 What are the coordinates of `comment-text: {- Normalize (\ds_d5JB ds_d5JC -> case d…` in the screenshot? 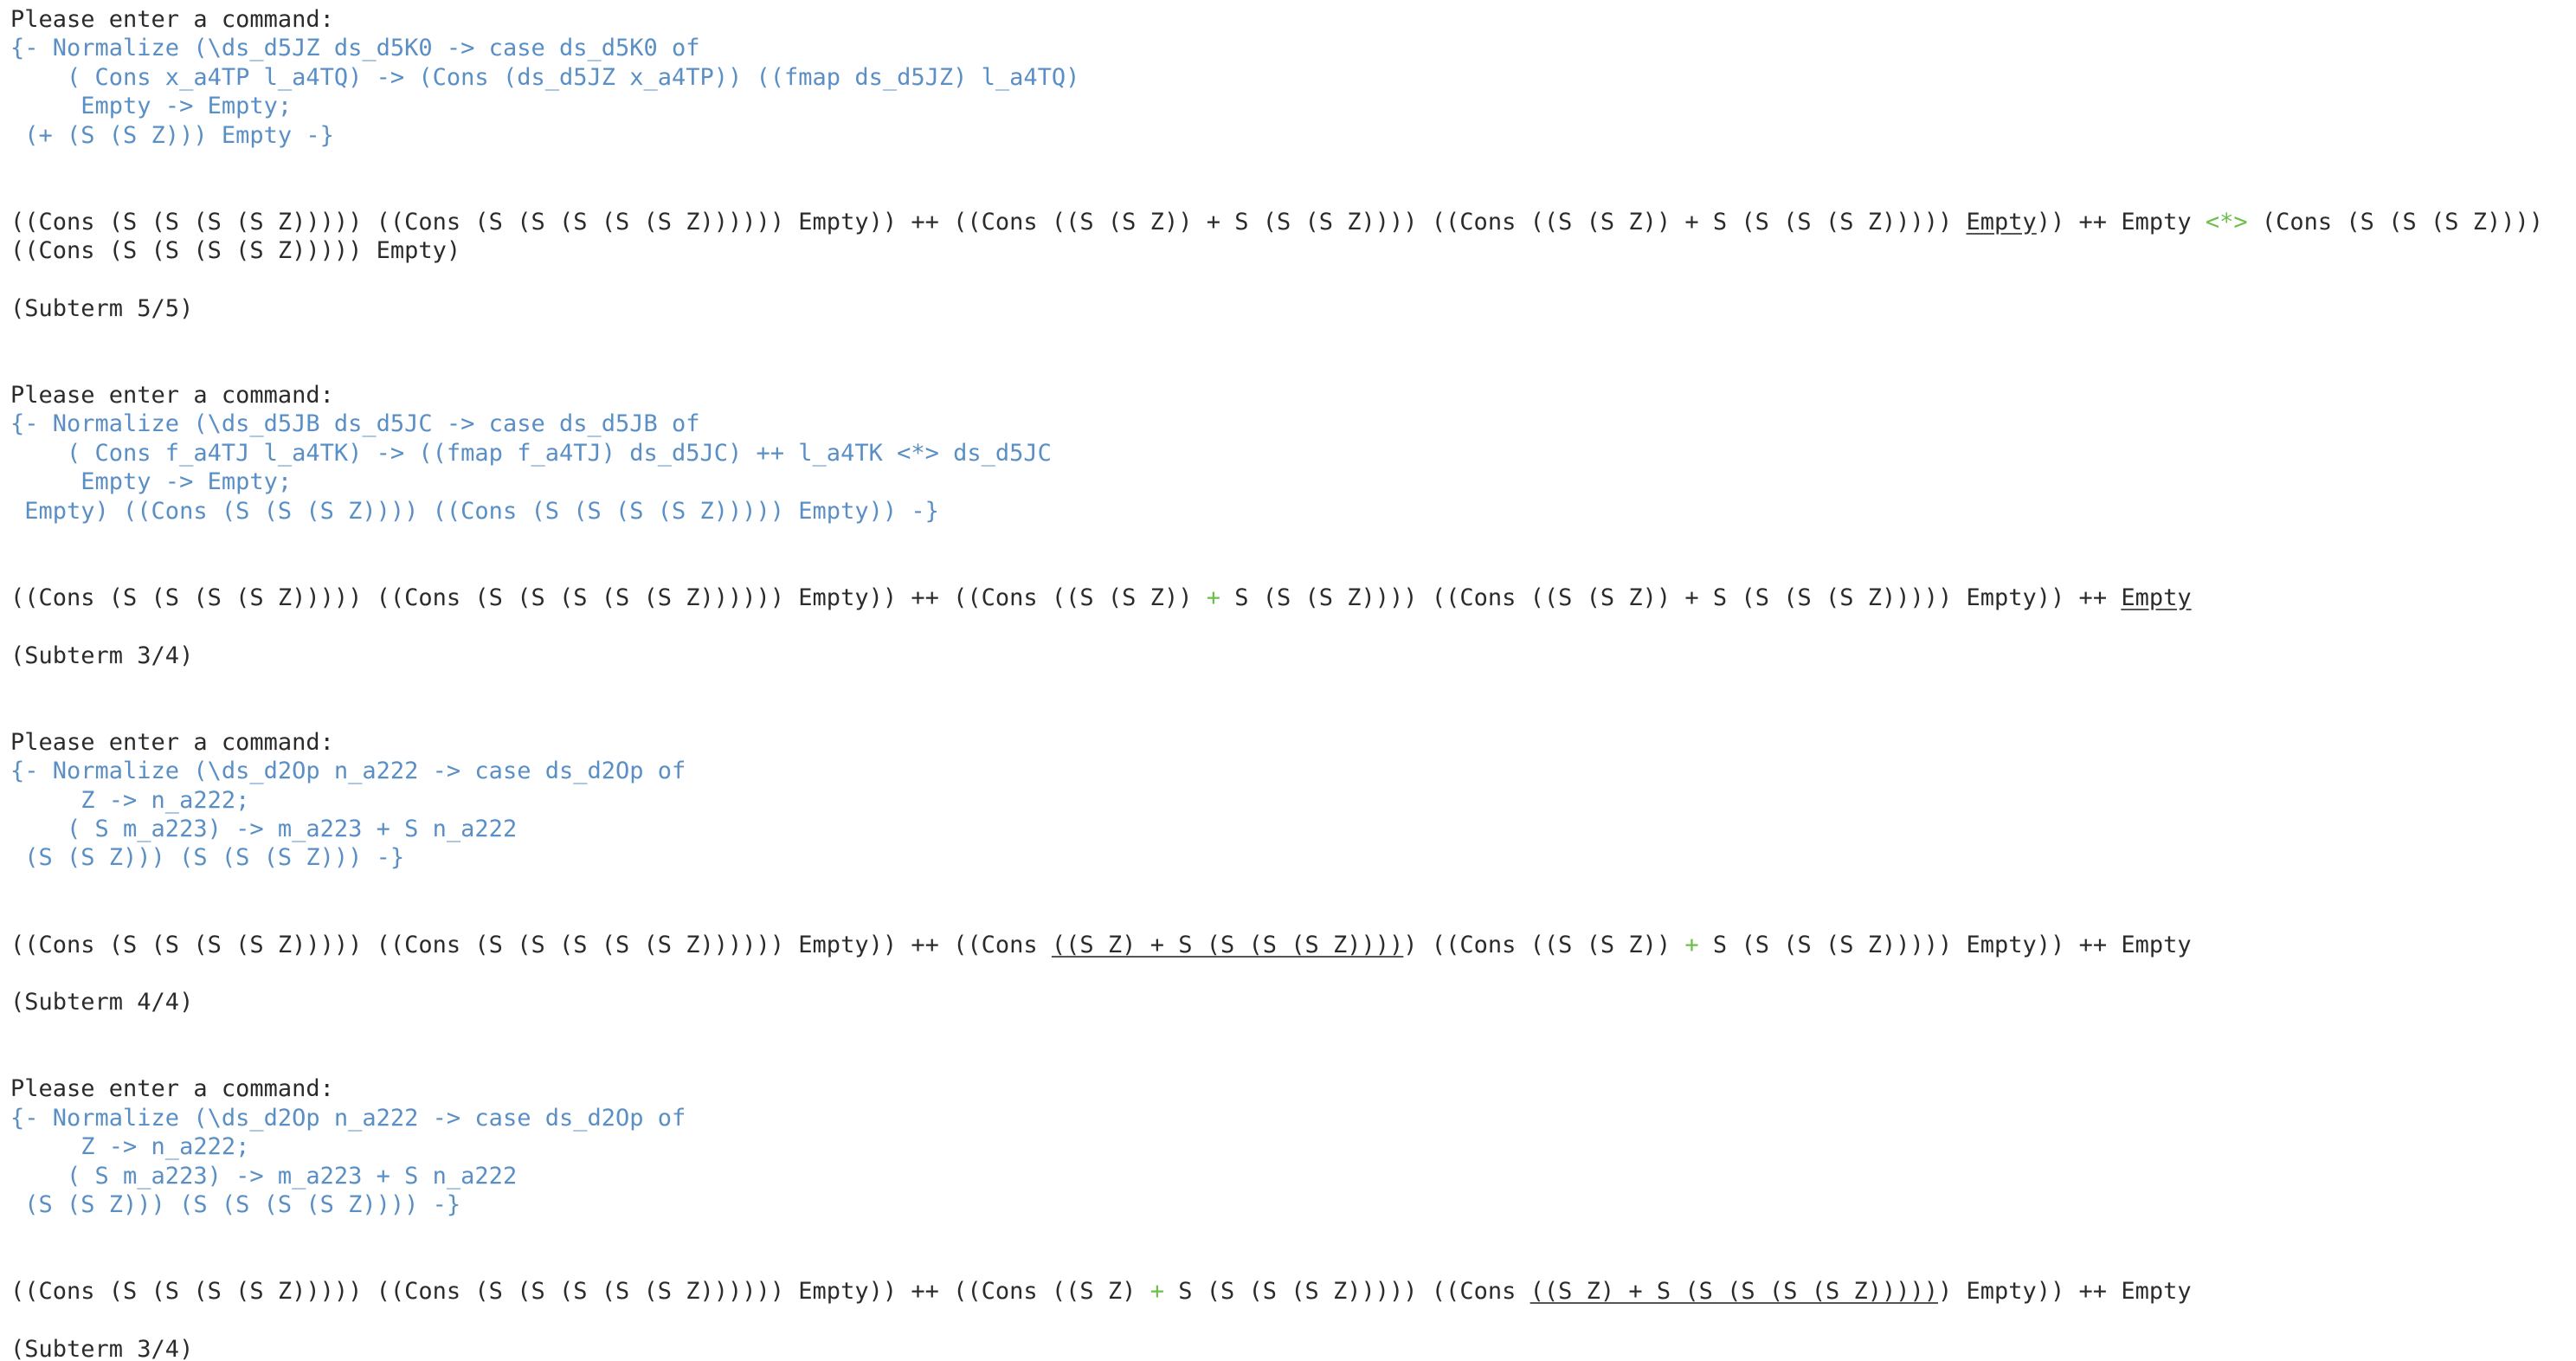 It's located at (355, 424).